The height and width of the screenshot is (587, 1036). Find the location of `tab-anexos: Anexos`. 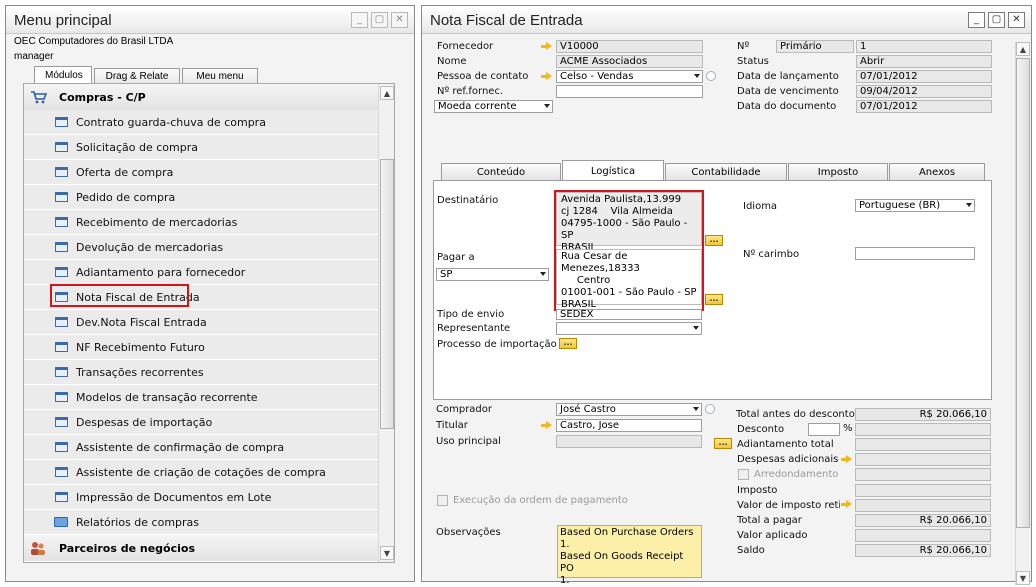

tab-anexos: Anexos is located at coordinates (937, 171).